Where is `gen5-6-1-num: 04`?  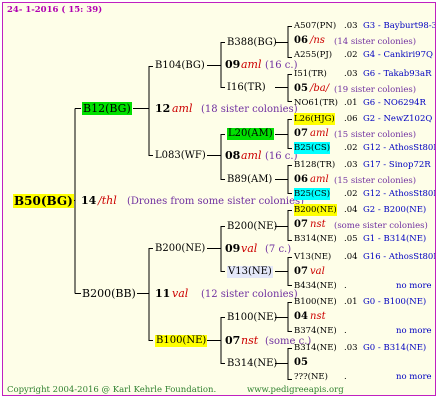 gen5-6-1-num: 04 is located at coordinates (301, 316).